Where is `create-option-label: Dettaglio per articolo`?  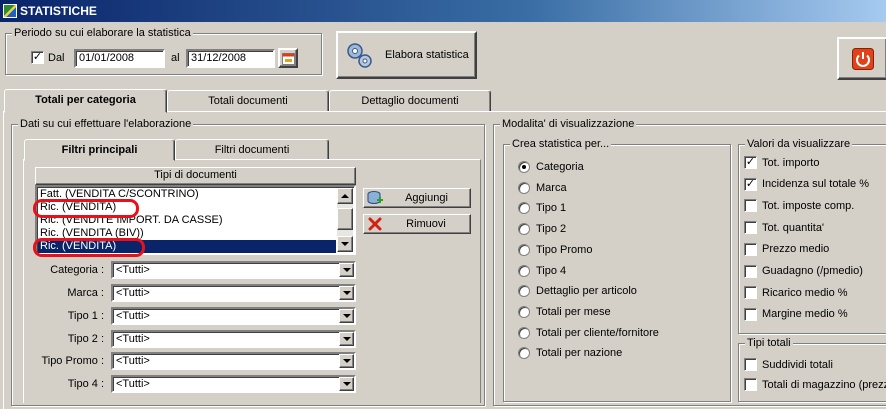
create-option-label: Dettaglio per articolo is located at coordinates (586, 291).